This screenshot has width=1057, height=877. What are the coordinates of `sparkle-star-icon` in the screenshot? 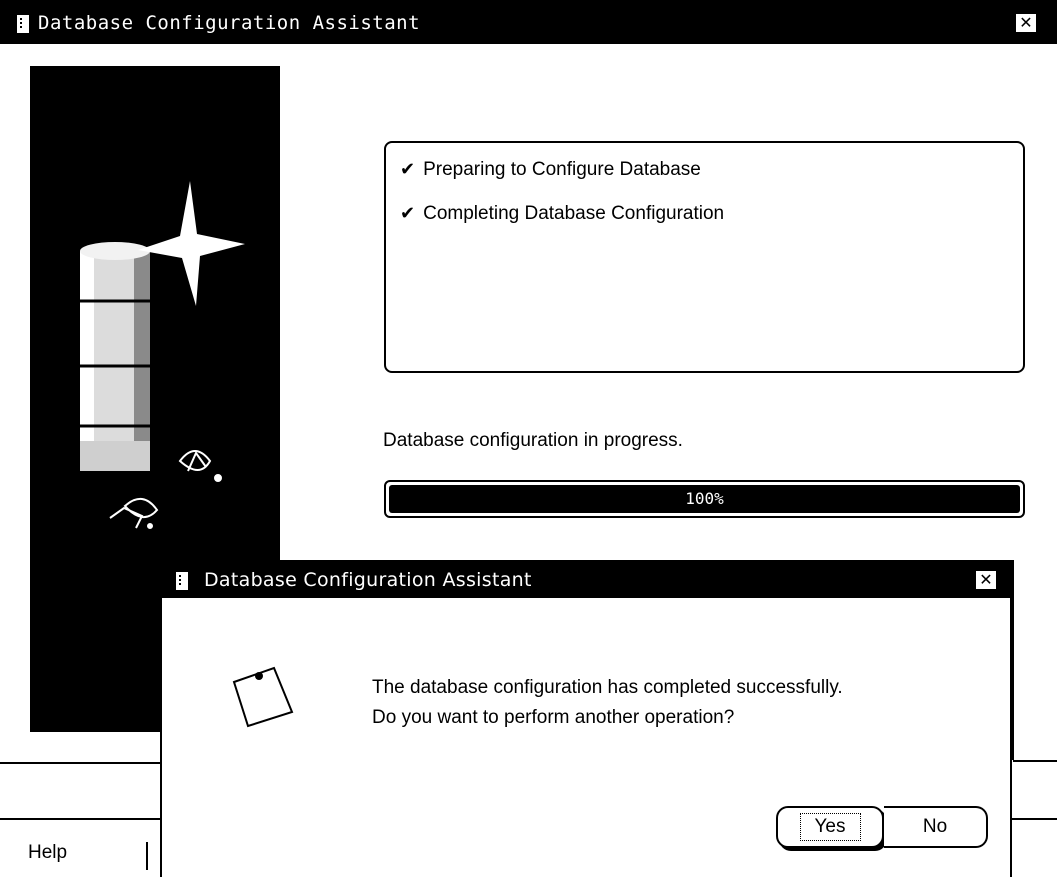 It's located at (191, 243).